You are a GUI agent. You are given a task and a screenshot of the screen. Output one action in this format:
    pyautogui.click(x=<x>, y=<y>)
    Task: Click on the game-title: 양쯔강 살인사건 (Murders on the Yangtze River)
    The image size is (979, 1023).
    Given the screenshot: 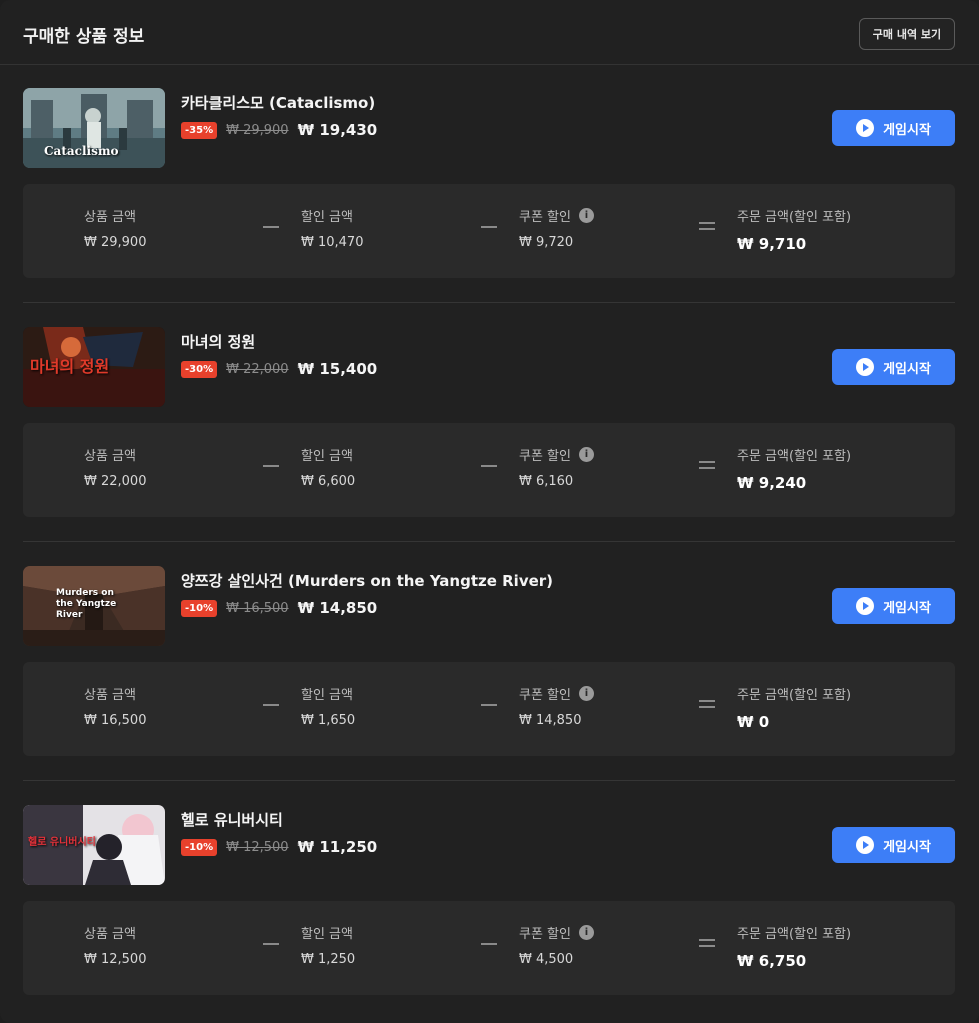 What is the action you would take?
    pyautogui.click(x=367, y=580)
    